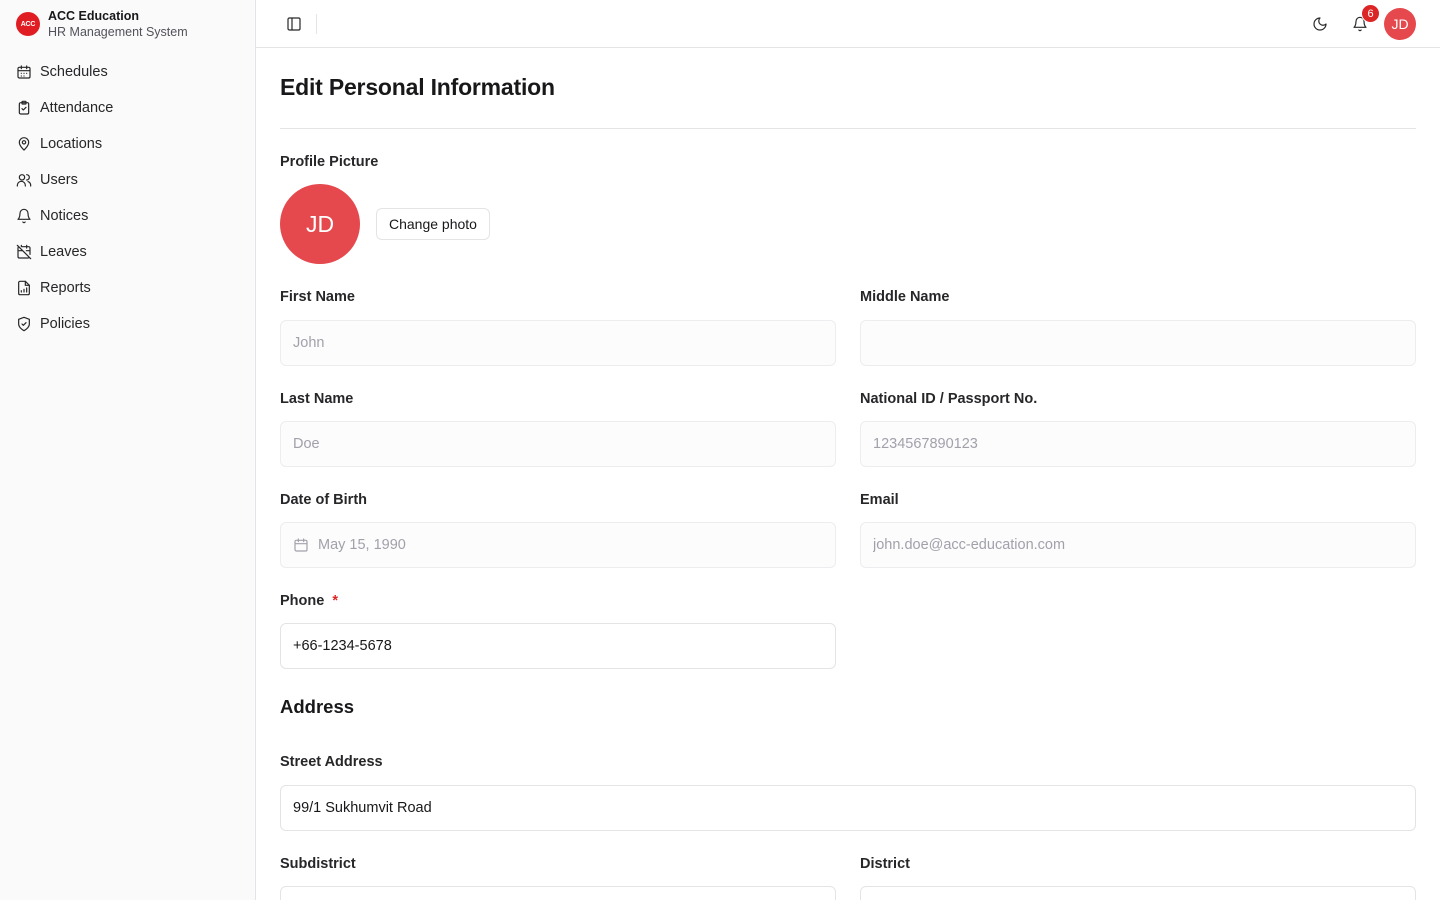  Describe the element at coordinates (127, 180) in the screenshot. I see `sidebar-item-users: Users` at that location.